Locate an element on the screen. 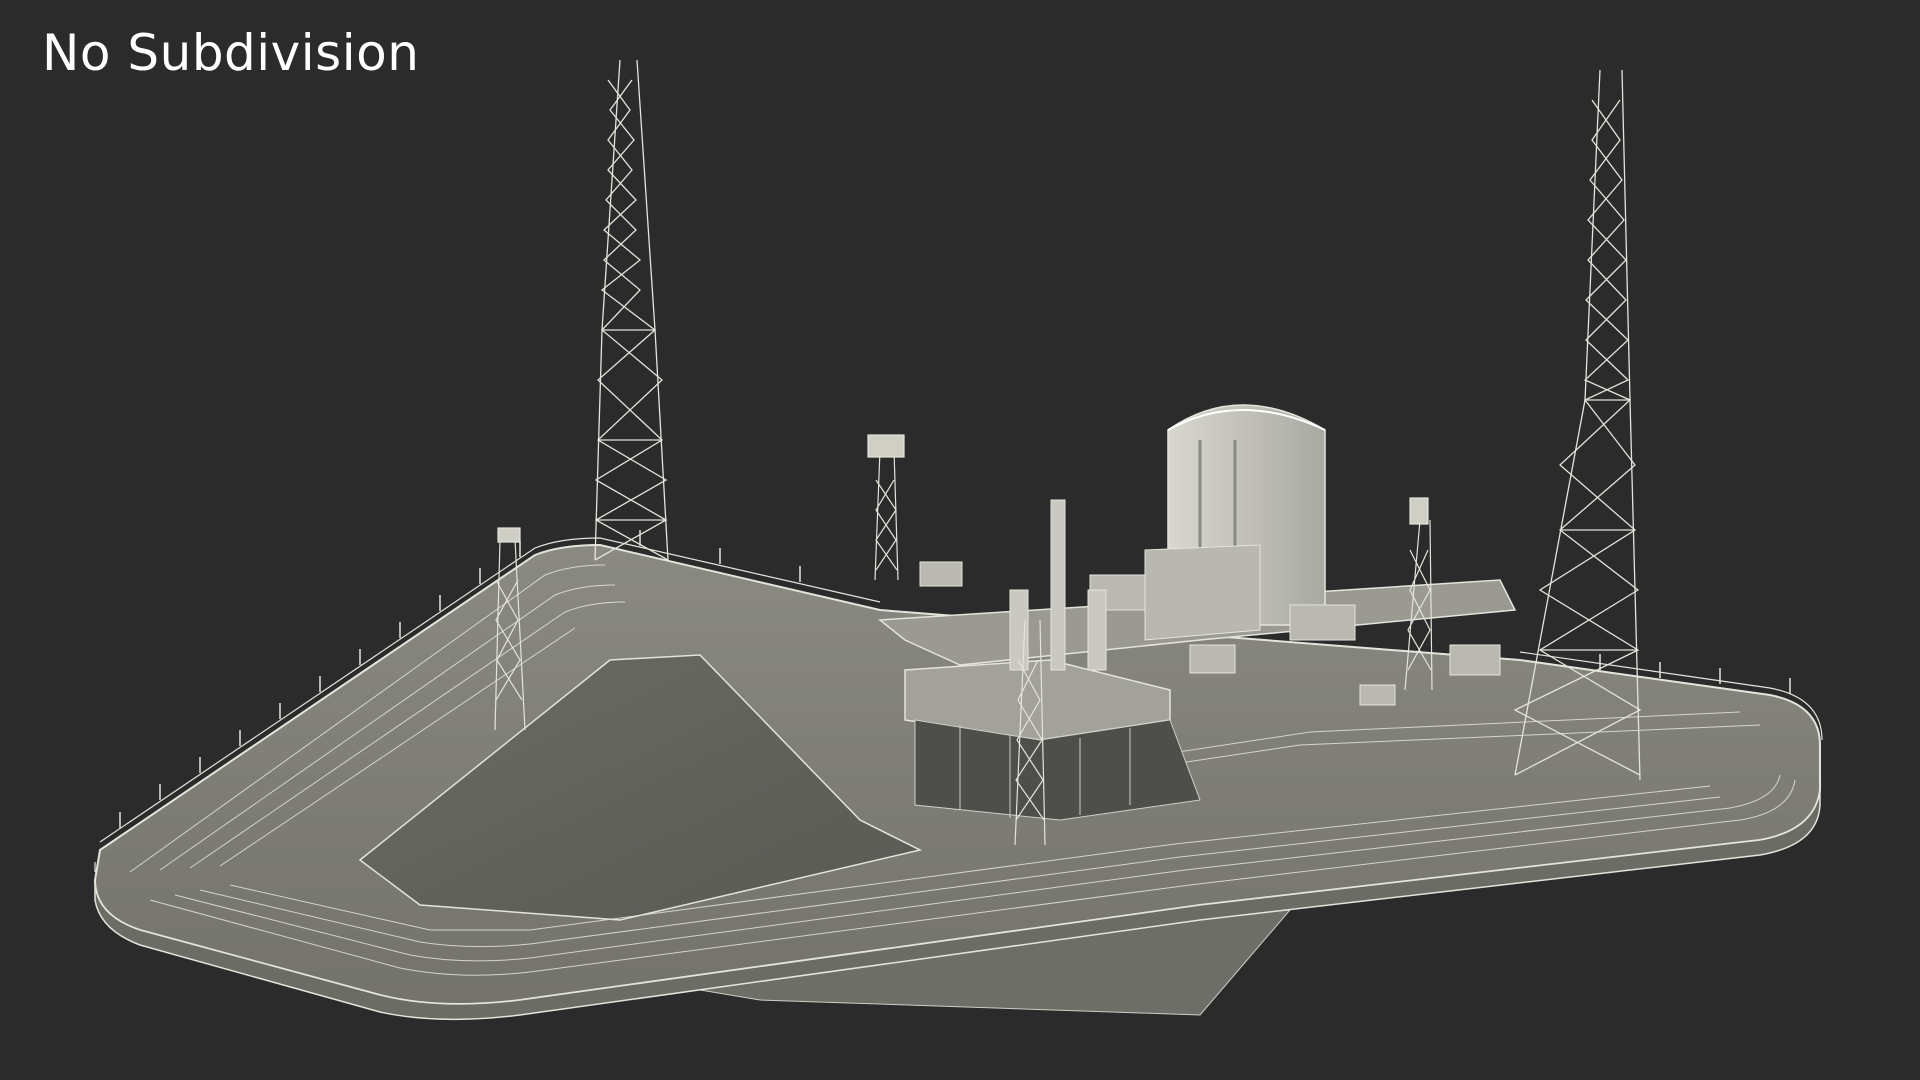  lightning-mast-left is located at coordinates (631, 310).